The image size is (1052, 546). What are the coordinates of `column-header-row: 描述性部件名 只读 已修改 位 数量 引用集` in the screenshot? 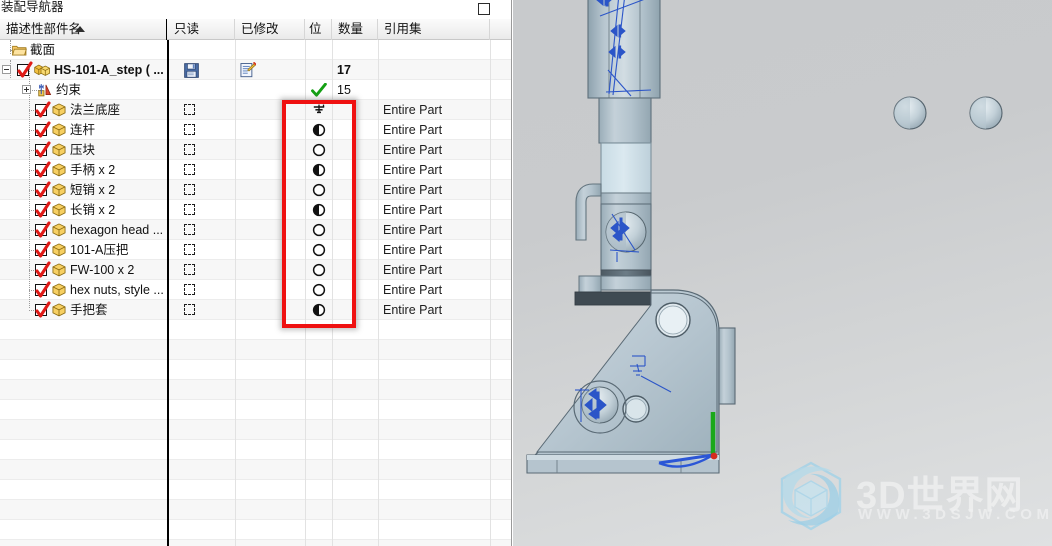 It's located at (255, 29).